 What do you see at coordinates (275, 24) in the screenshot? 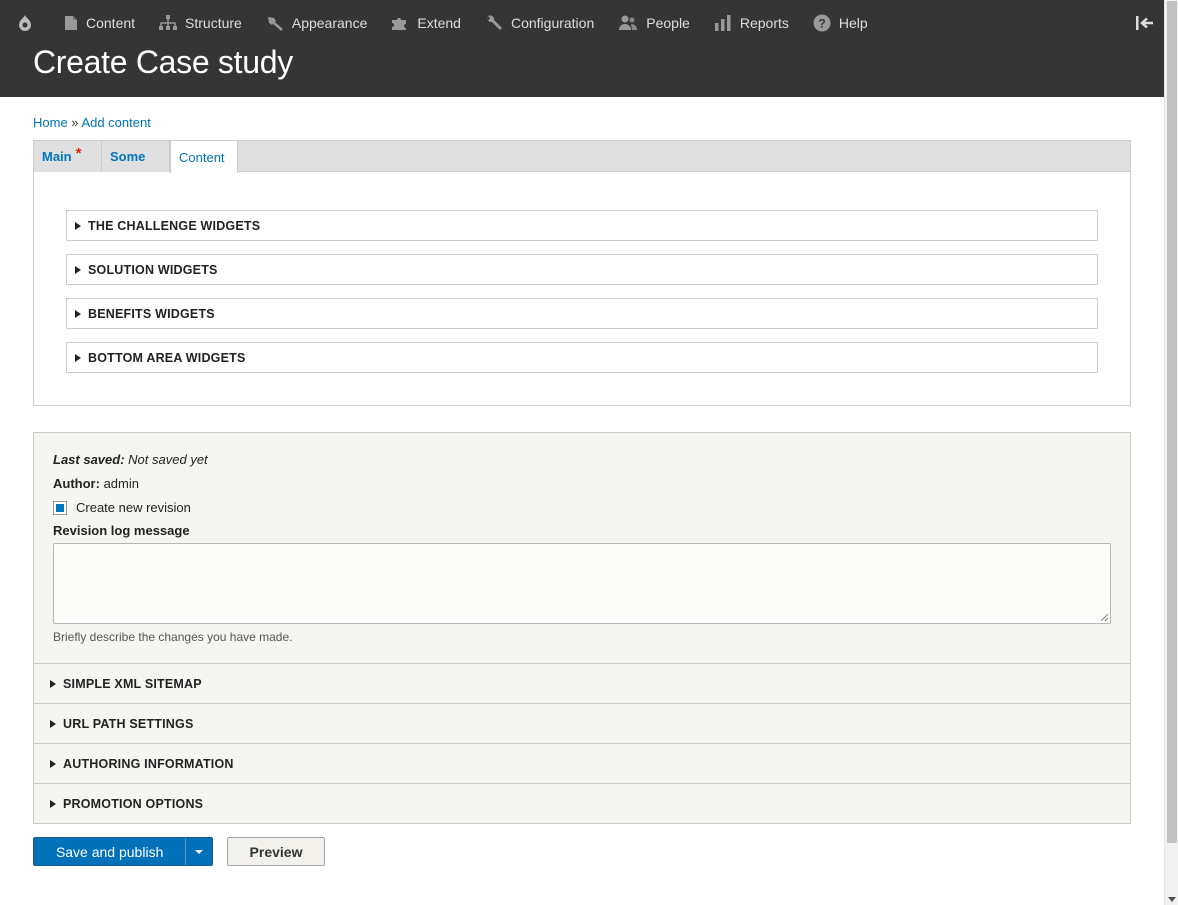
I see `paintbrush-icon` at bounding box center [275, 24].